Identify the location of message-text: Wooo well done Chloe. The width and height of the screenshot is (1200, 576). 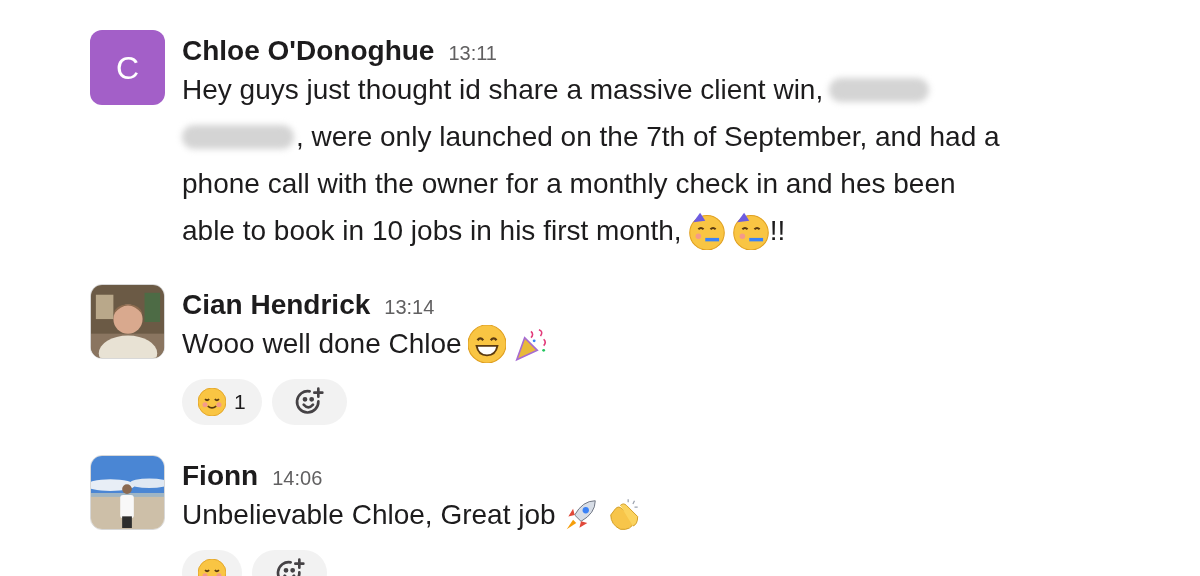
(322, 343).